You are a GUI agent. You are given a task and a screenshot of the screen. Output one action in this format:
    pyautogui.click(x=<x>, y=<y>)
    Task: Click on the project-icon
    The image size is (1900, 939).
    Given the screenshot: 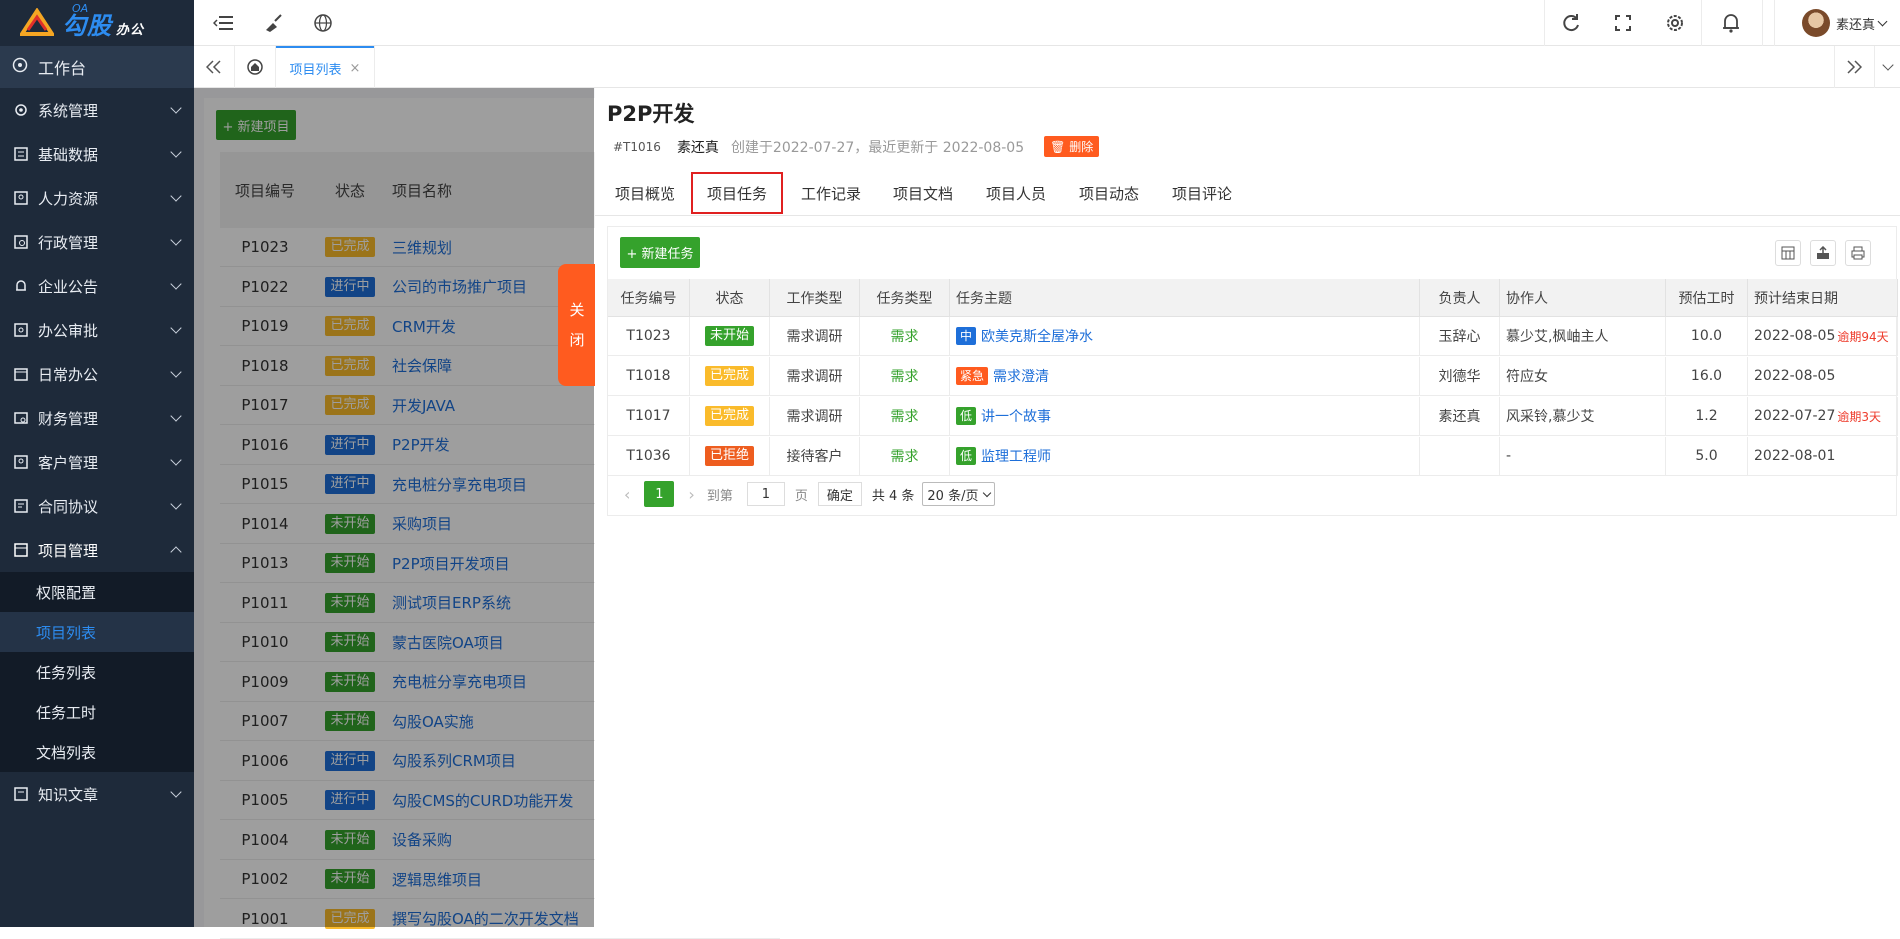 What is the action you would take?
    pyautogui.click(x=21, y=550)
    